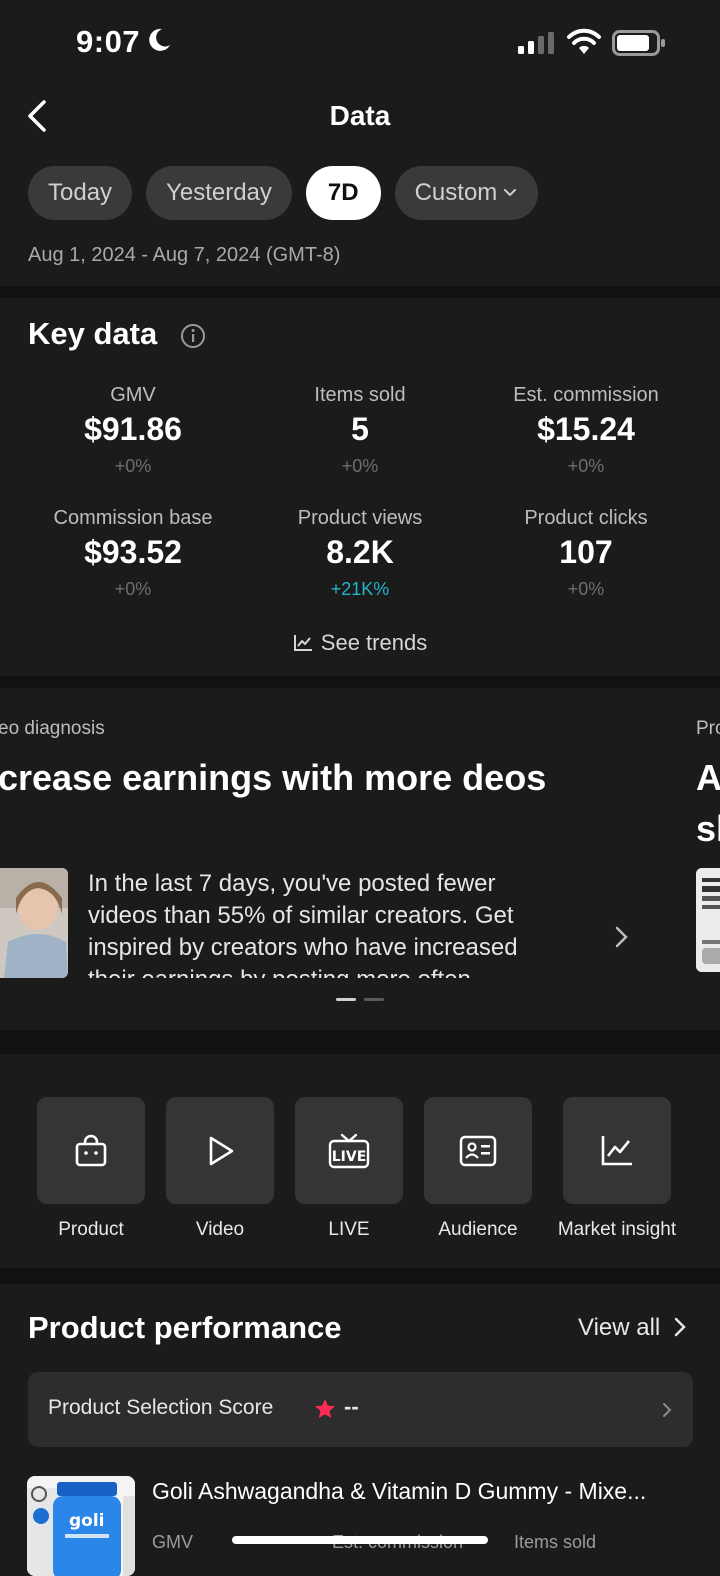 Image resolution: width=720 pixels, height=1576 pixels. I want to click on key-data-title: Key data, so click(93, 333).